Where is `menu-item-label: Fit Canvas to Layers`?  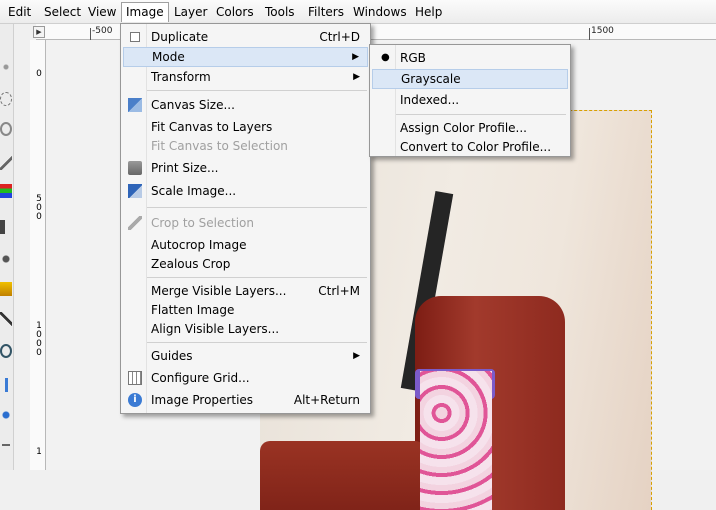 menu-item-label: Fit Canvas to Layers is located at coordinates (212, 127).